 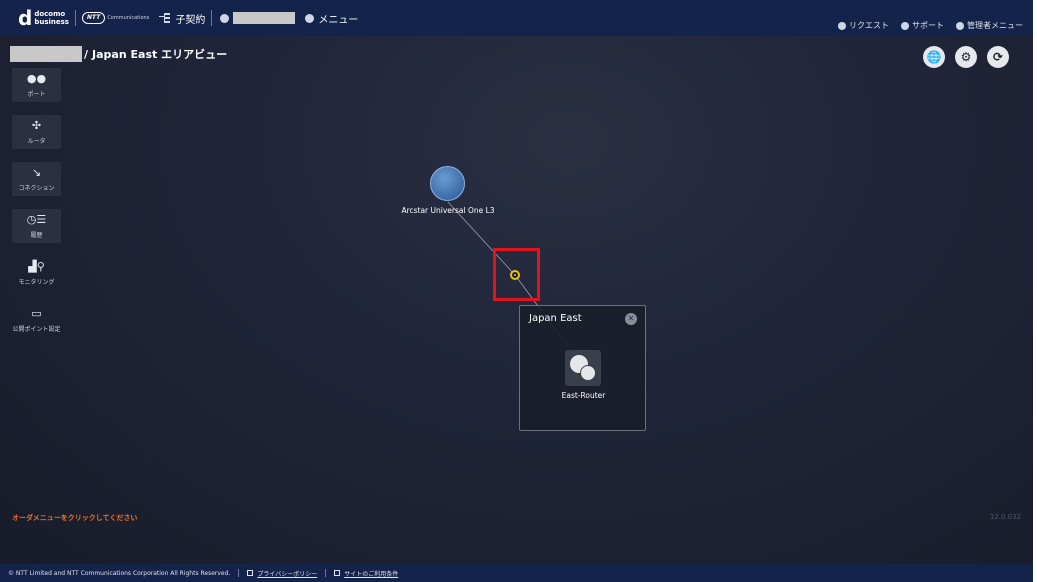 I want to click on subcontract-nav: 子契約, so click(x=182, y=18).